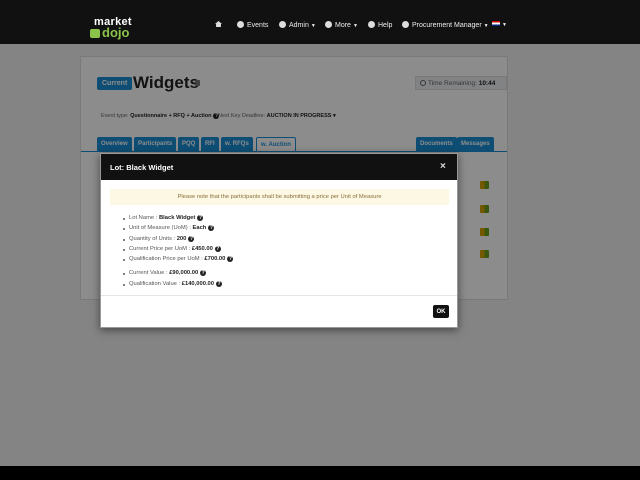 The width and height of the screenshot is (640, 480). I want to click on events-icon, so click(240, 24).